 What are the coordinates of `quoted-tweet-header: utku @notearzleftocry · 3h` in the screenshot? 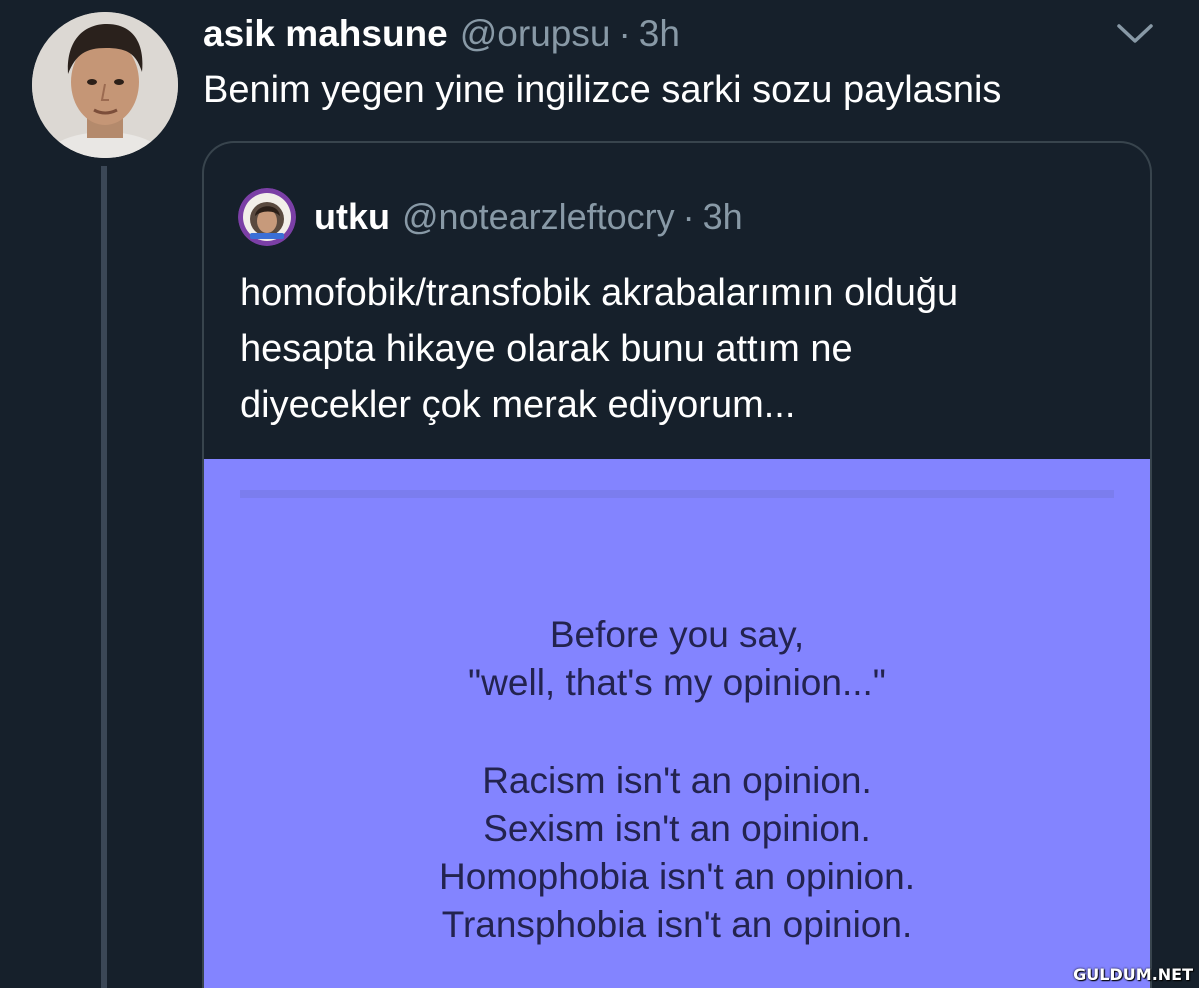 It's located at (490, 217).